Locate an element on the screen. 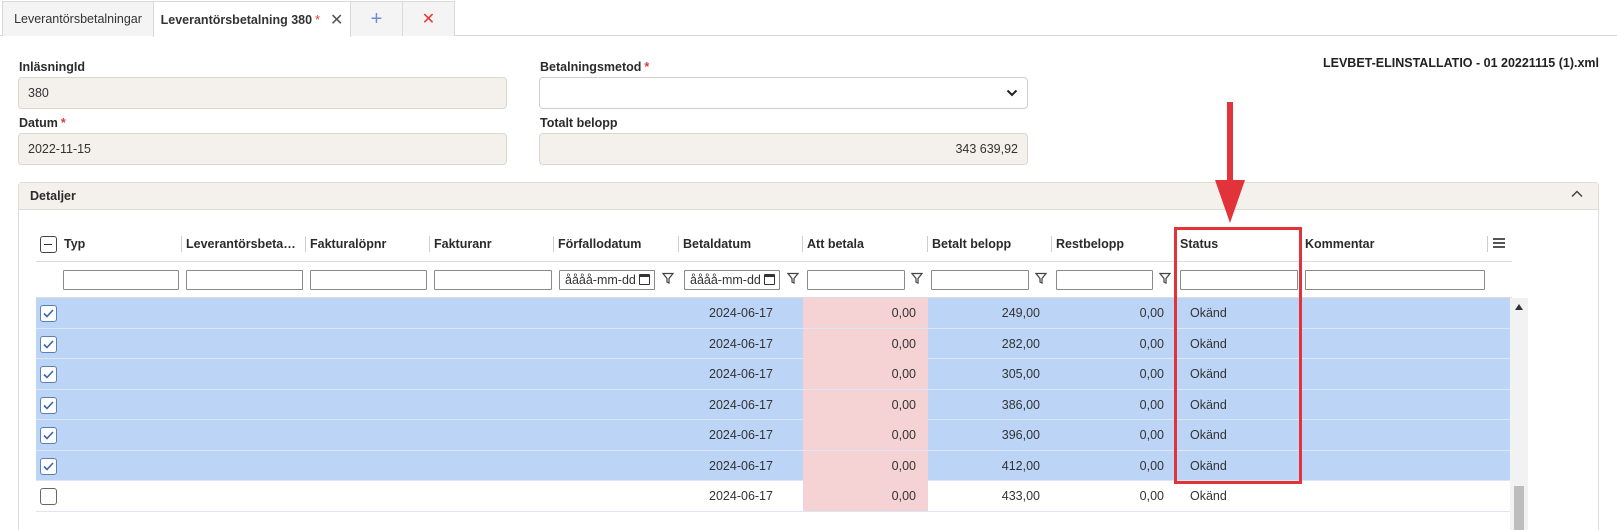 The height and width of the screenshot is (530, 1617). betalningsmetod-select is located at coordinates (783, 93).